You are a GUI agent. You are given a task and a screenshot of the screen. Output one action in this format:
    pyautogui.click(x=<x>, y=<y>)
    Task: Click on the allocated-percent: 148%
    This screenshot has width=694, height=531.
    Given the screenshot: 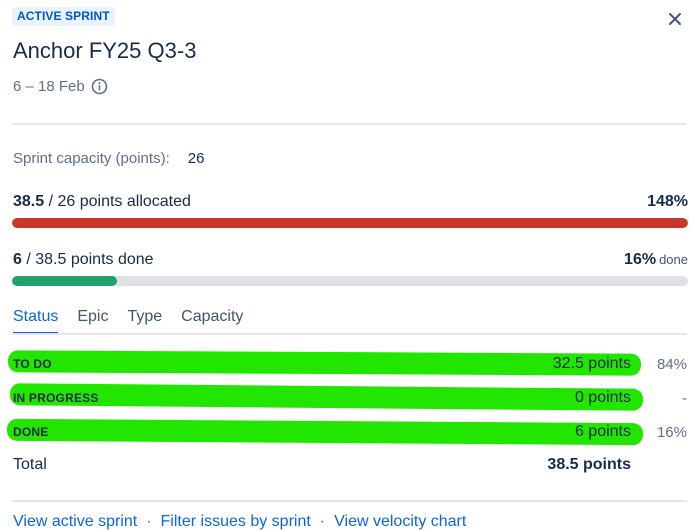 What is the action you would take?
    pyautogui.click(x=667, y=201)
    